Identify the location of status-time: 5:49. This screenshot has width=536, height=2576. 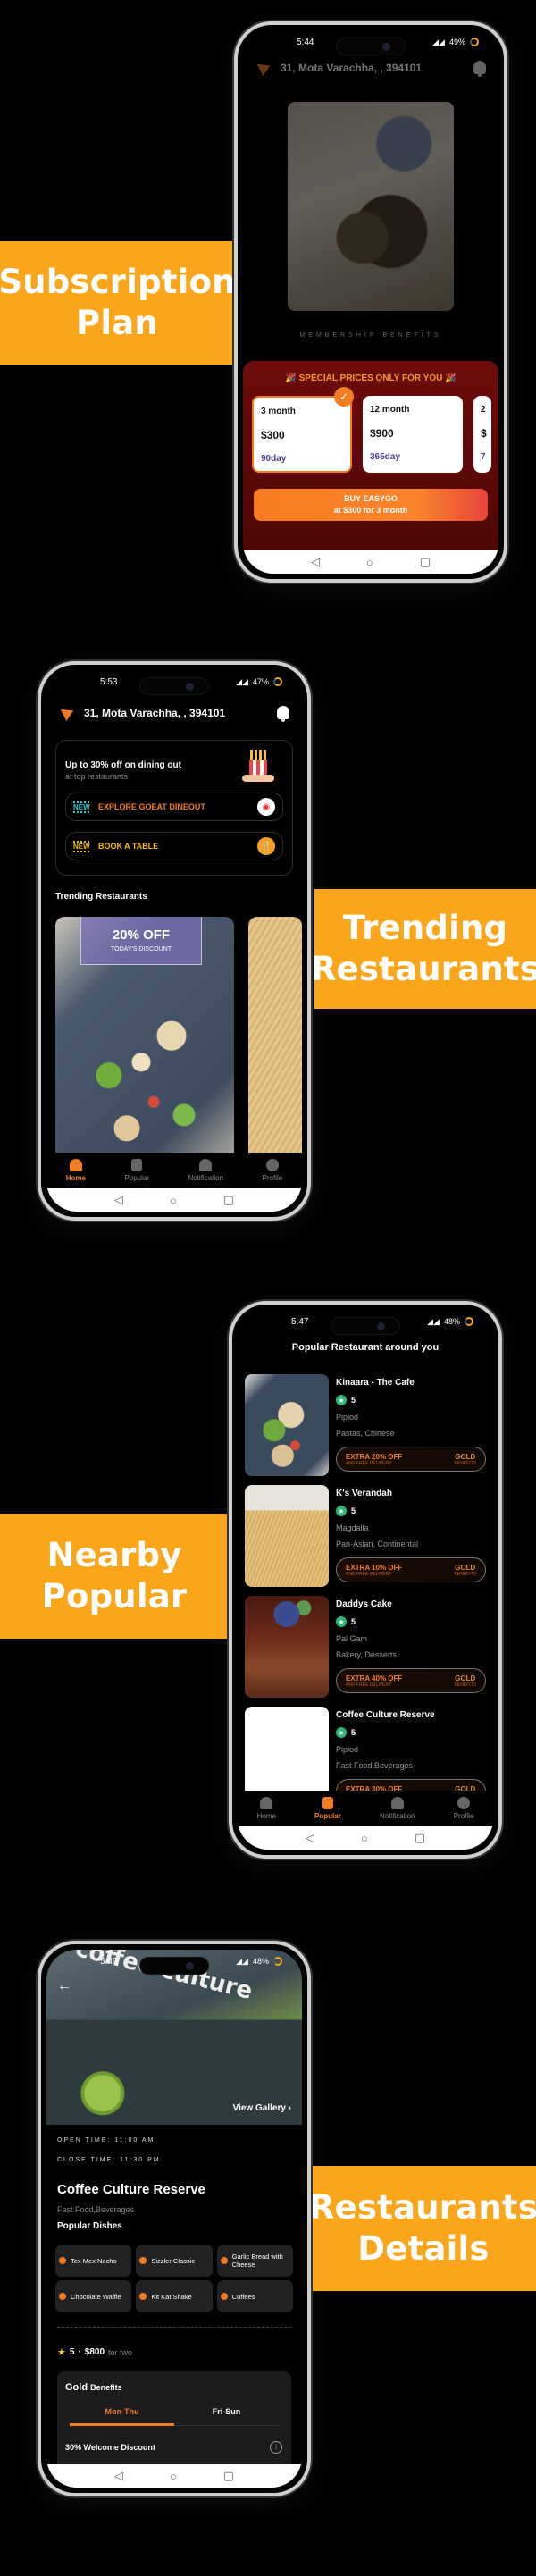
(109, 1961).